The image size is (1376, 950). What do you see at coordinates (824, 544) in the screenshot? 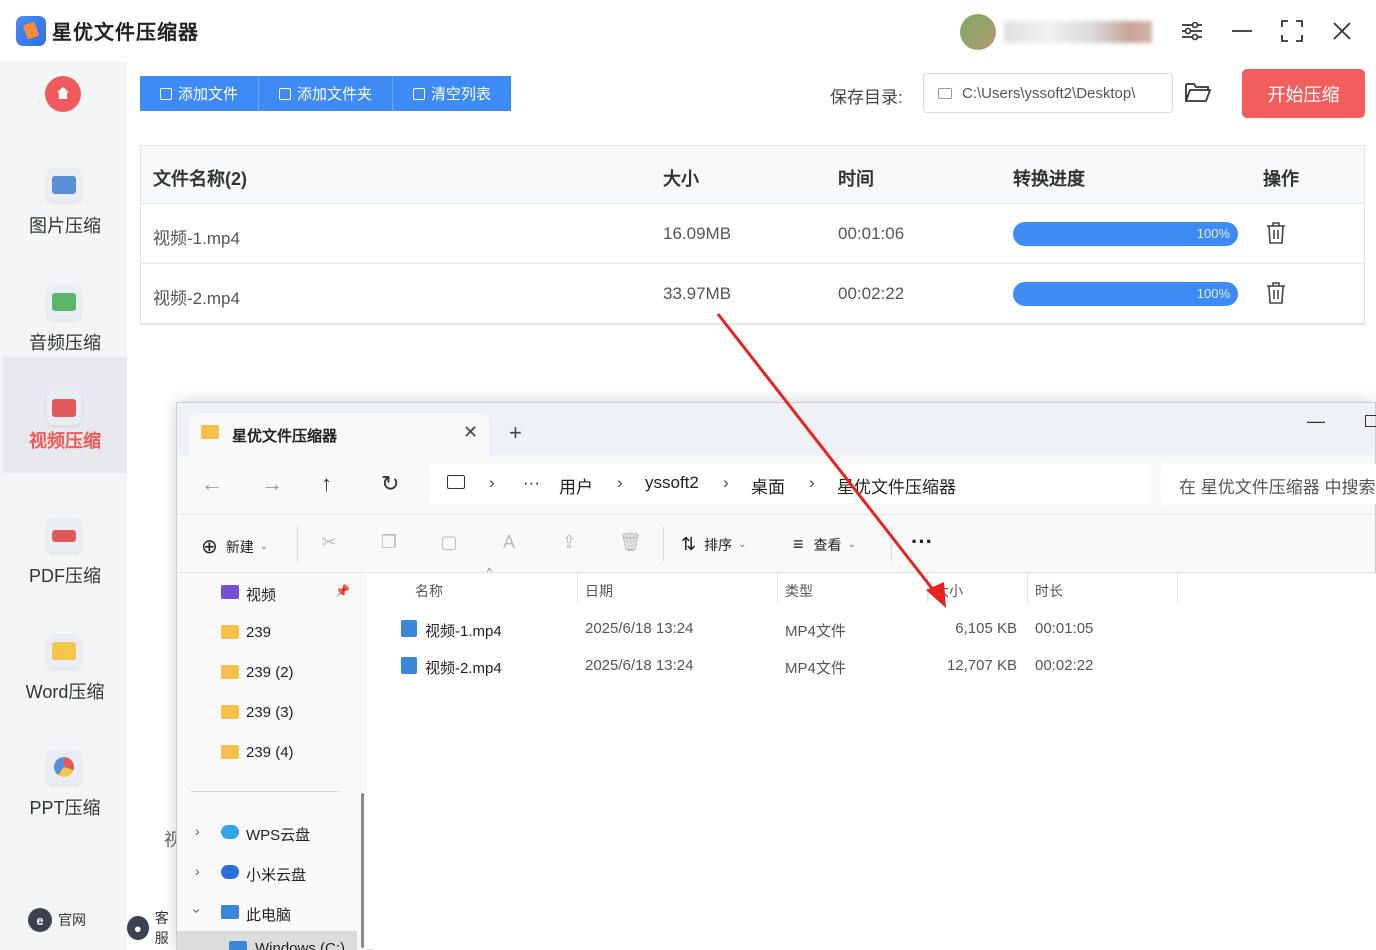
I see `view-button: ≡ 查看 ⌄` at bounding box center [824, 544].